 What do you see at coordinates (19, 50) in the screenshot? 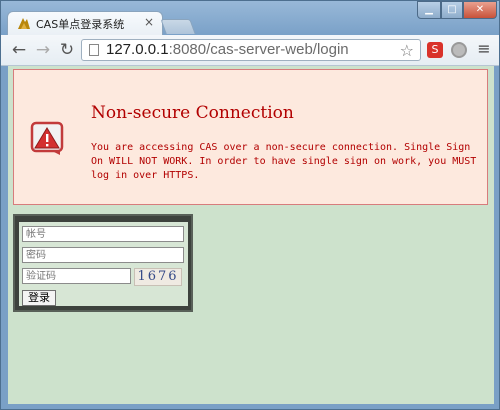
I see `back-arrow-icon: ←` at bounding box center [19, 50].